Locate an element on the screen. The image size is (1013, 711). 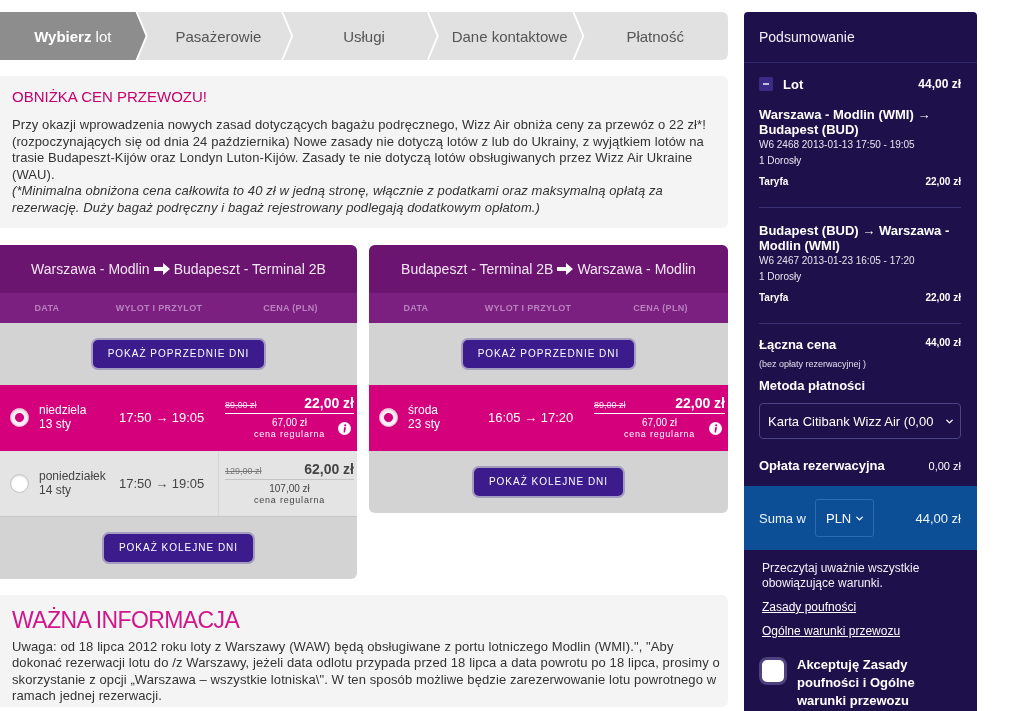
leg-route: Budapest (BUD) → Warszawa - Modlin (WMI) is located at coordinates (855, 238).